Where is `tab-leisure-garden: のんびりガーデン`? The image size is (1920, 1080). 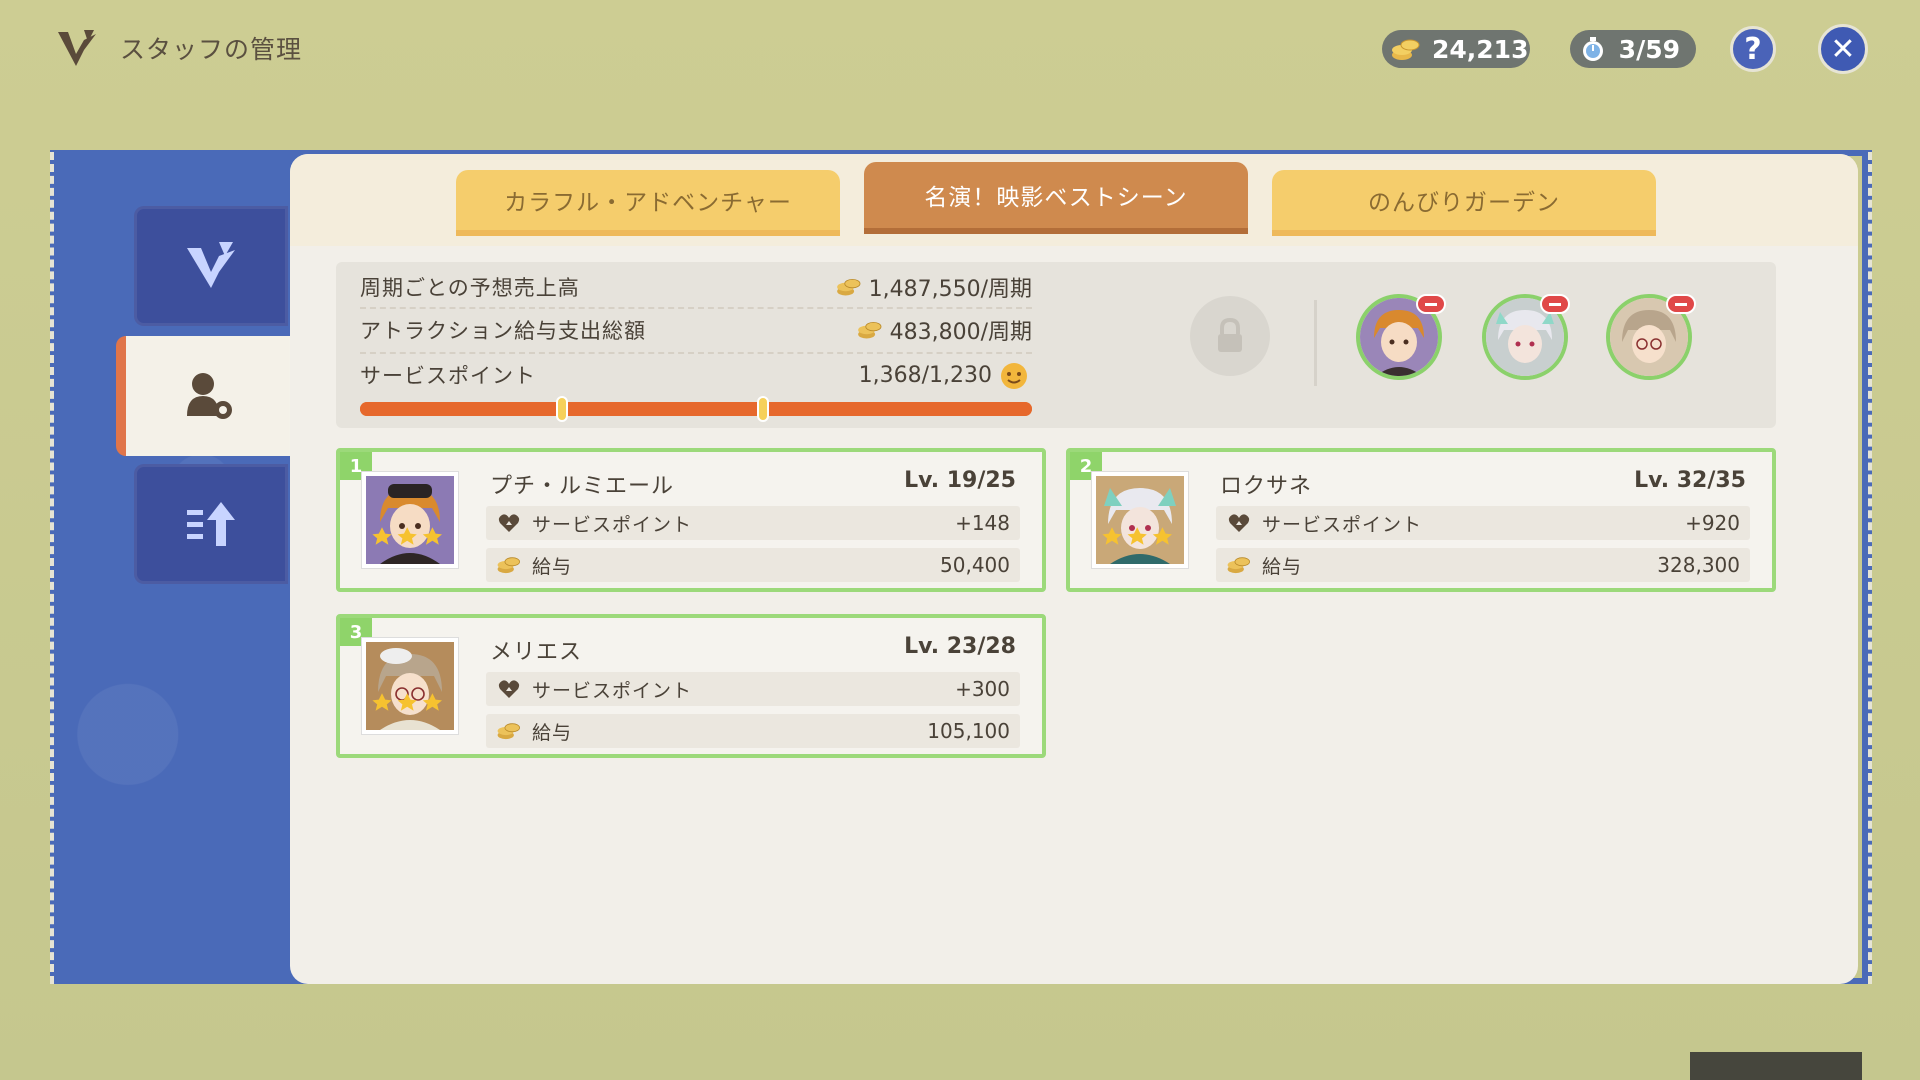
tab-leisure-garden: のんびりガーデン is located at coordinates (1464, 203).